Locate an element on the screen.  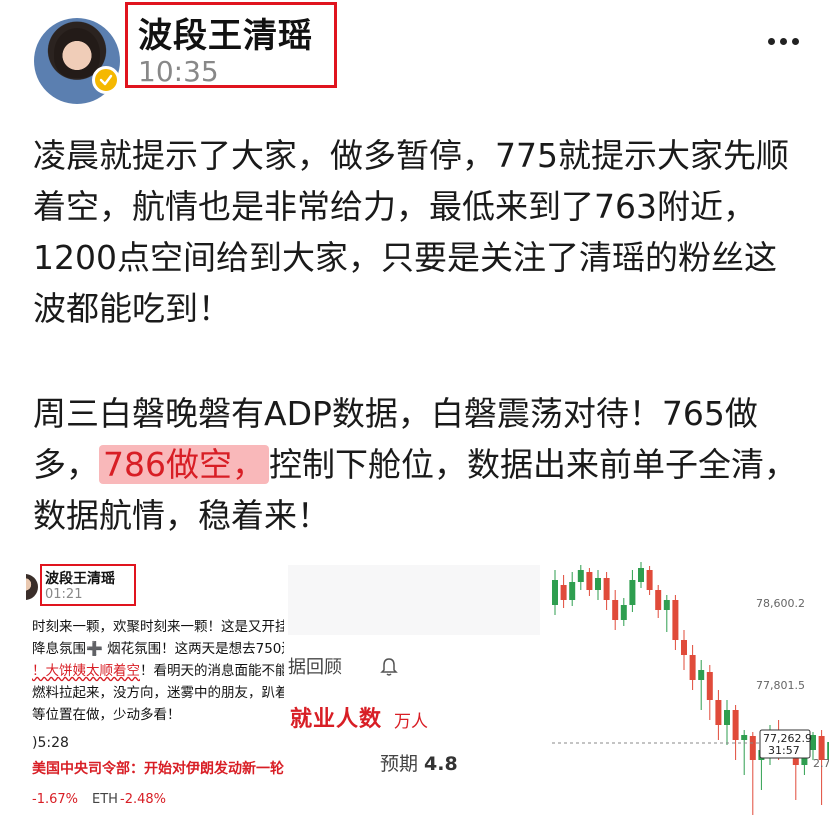
mini-line-5: 等位置在做，少动多看！ is located at coordinates (106, 715).